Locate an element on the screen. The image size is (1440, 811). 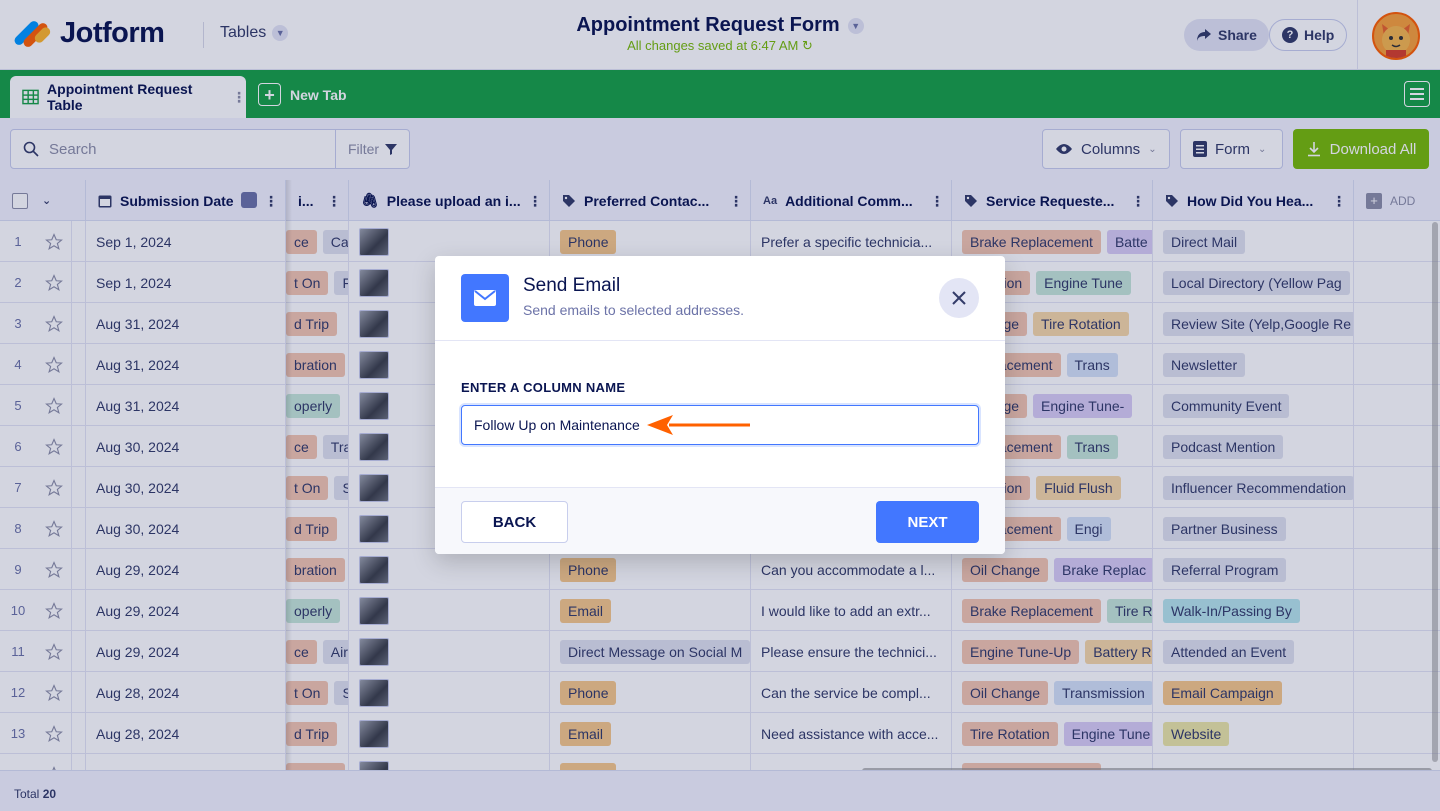
modal-title: Send Email is located at coordinates (572, 285).